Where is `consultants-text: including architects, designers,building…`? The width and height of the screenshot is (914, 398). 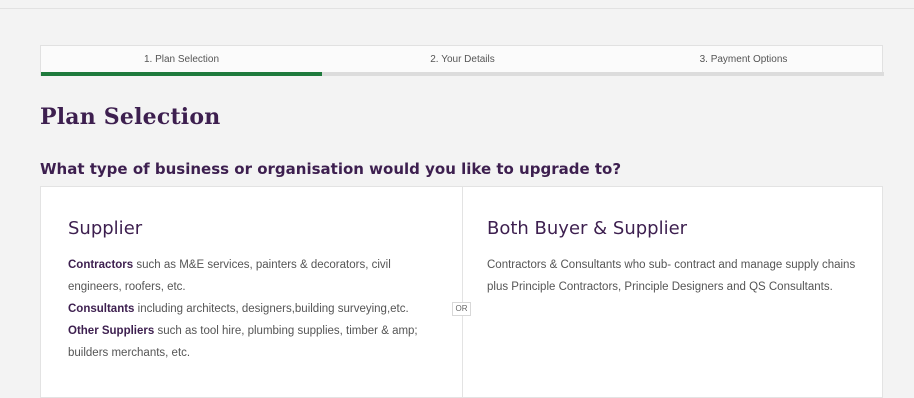 consultants-text: including architects, designers,building… is located at coordinates (271, 309).